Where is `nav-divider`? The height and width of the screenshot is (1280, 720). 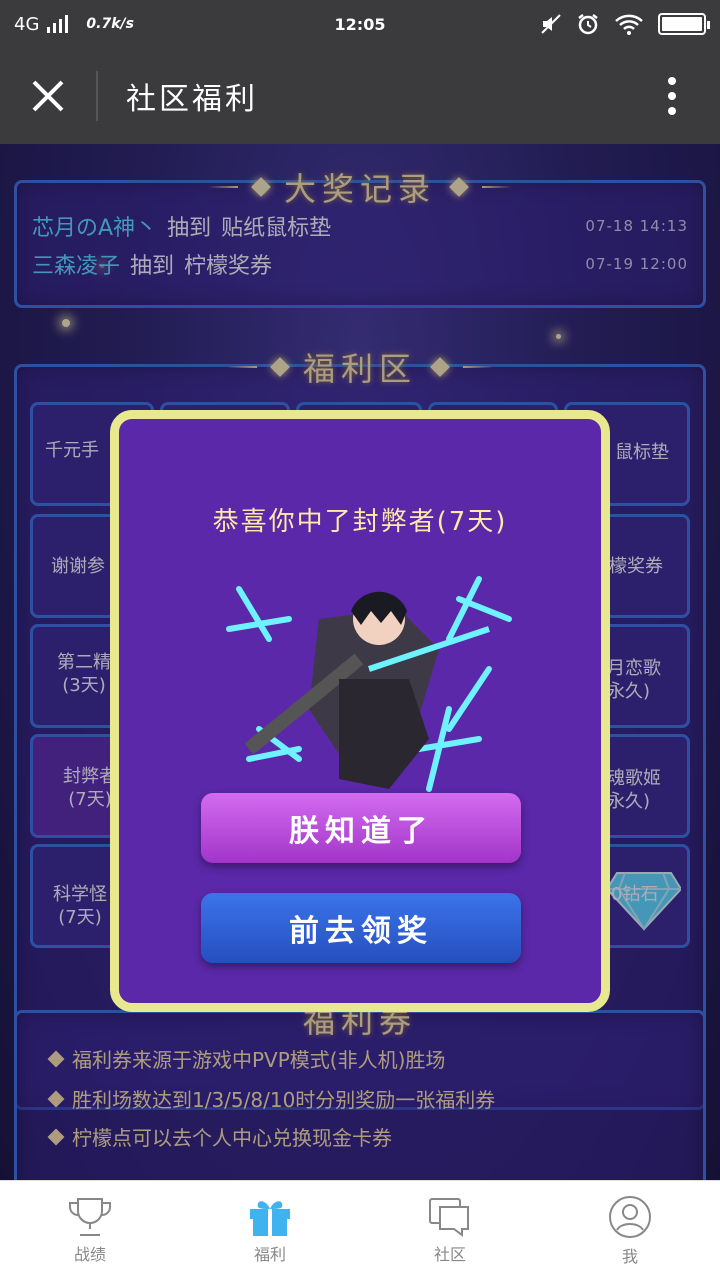
nav-divider is located at coordinates (97, 96).